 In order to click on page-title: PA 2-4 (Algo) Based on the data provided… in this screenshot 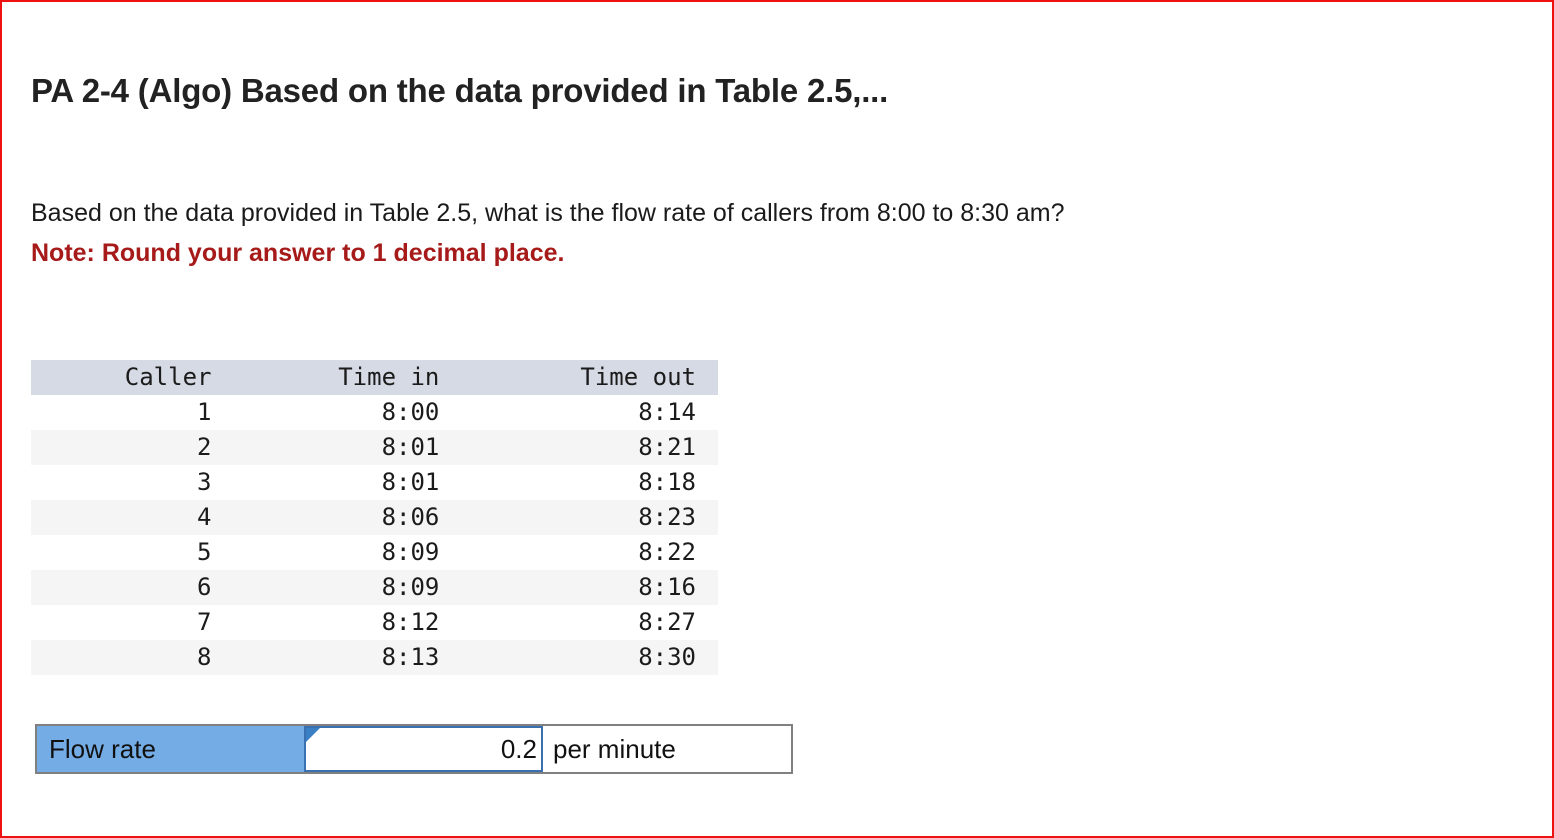, I will do `click(460, 90)`.